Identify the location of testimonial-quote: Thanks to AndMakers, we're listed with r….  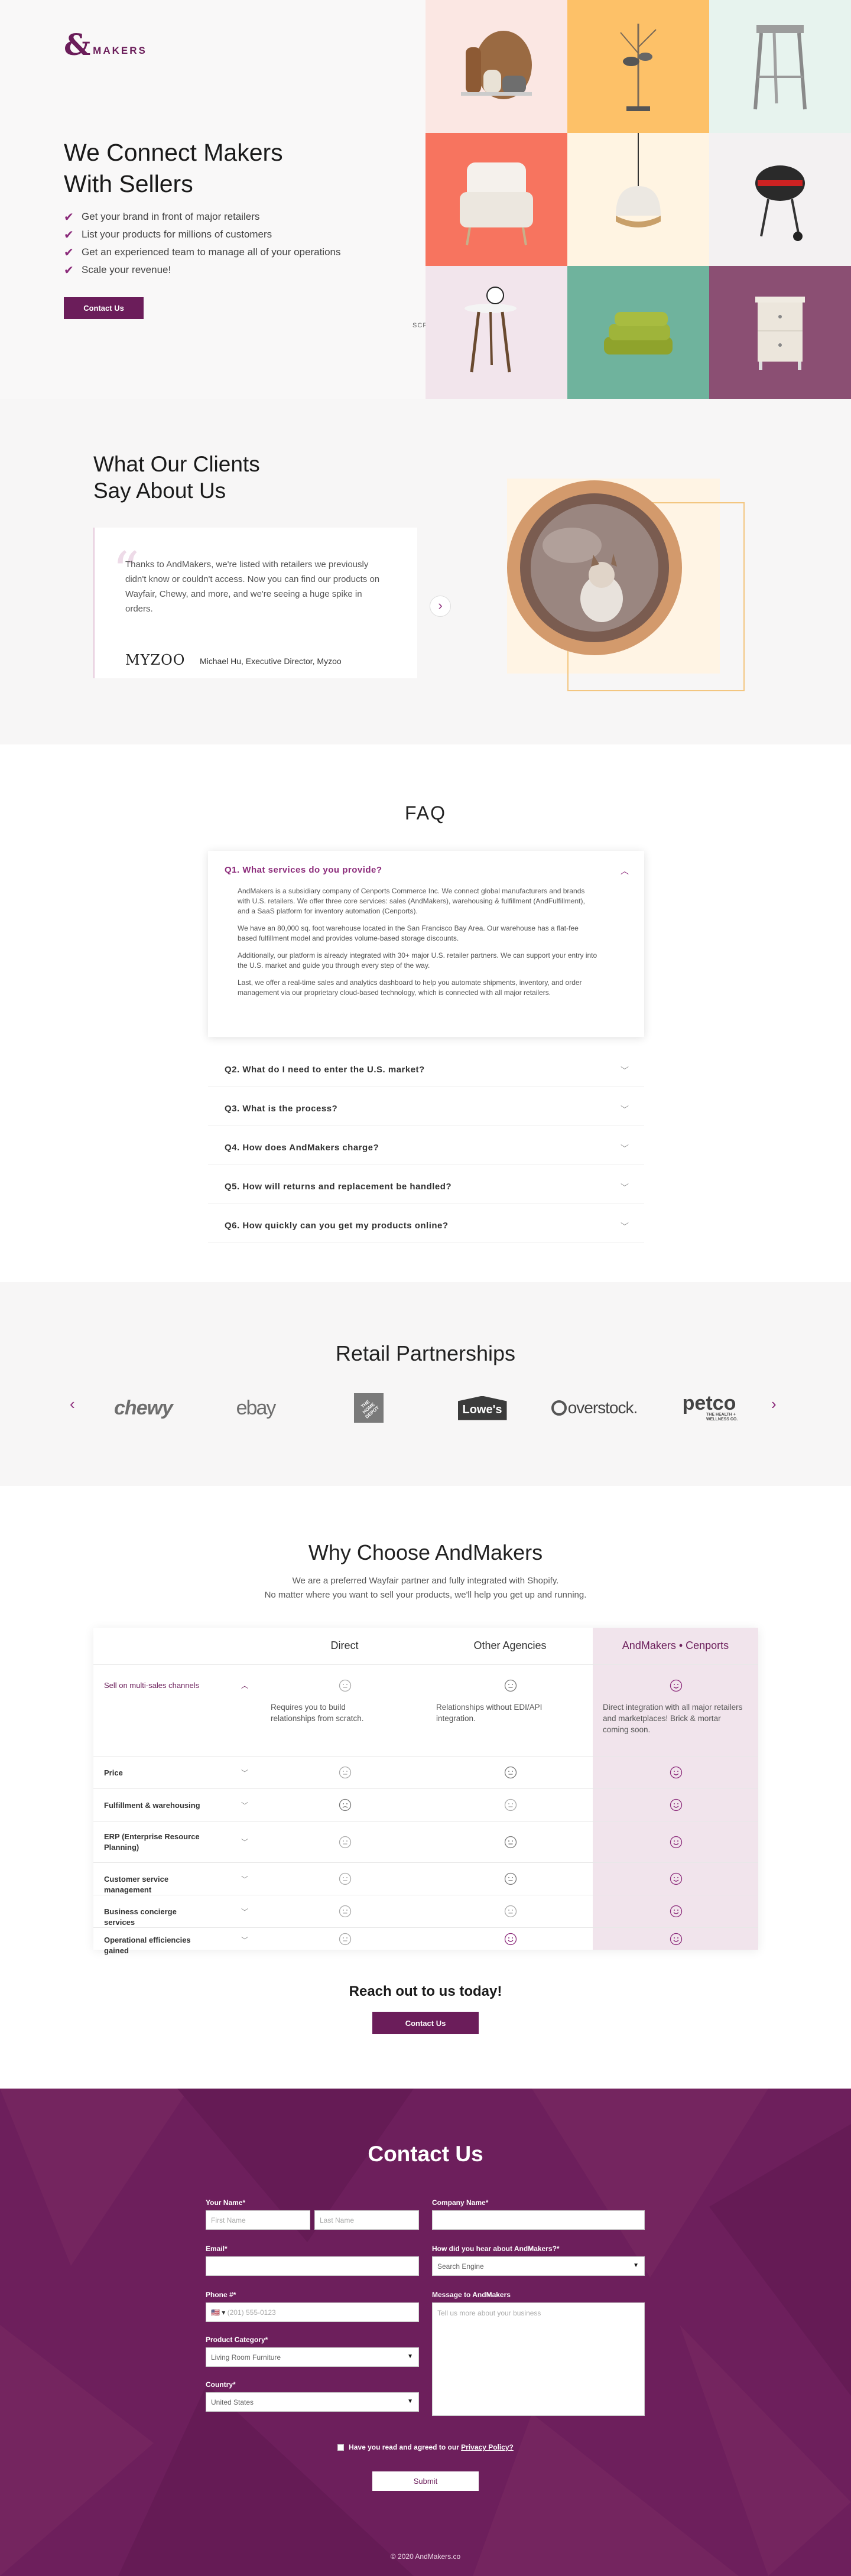
(252, 587).